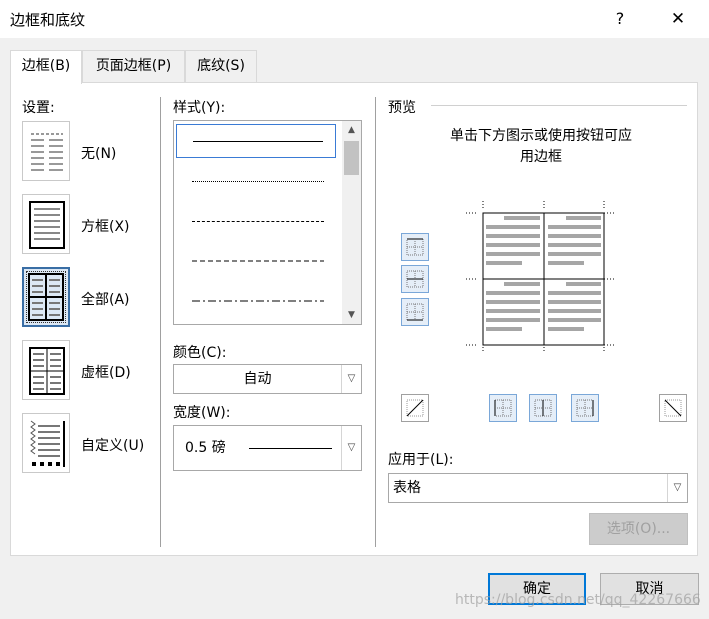 This screenshot has height=619, width=709. What do you see at coordinates (202, 413) in the screenshot?
I see `width-label: 宽度(W):` at bounding box center [202, 413].